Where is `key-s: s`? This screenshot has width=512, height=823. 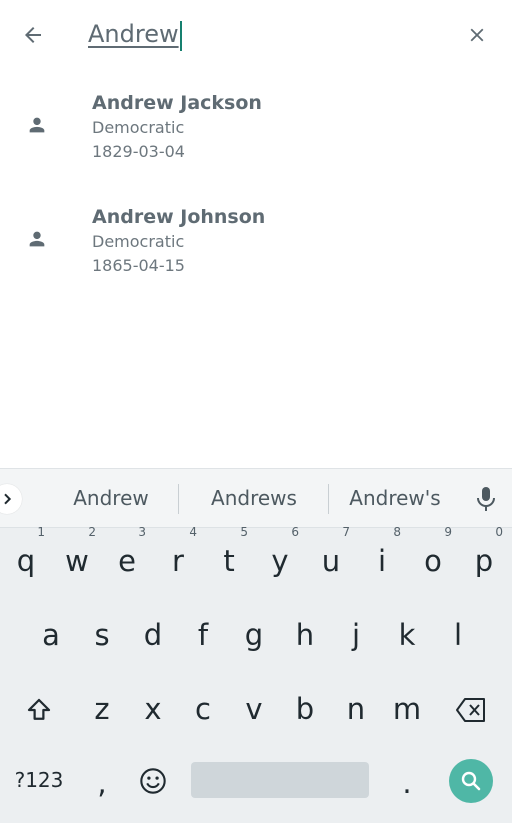
key-s: s is located at coordinates (102, 635).